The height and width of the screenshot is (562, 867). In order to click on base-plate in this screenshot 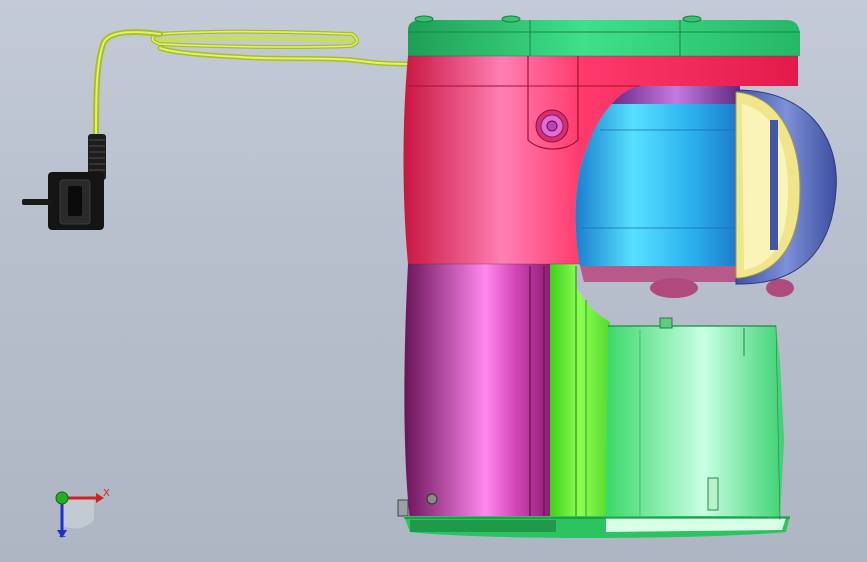, I will do `click(597, 527)`.